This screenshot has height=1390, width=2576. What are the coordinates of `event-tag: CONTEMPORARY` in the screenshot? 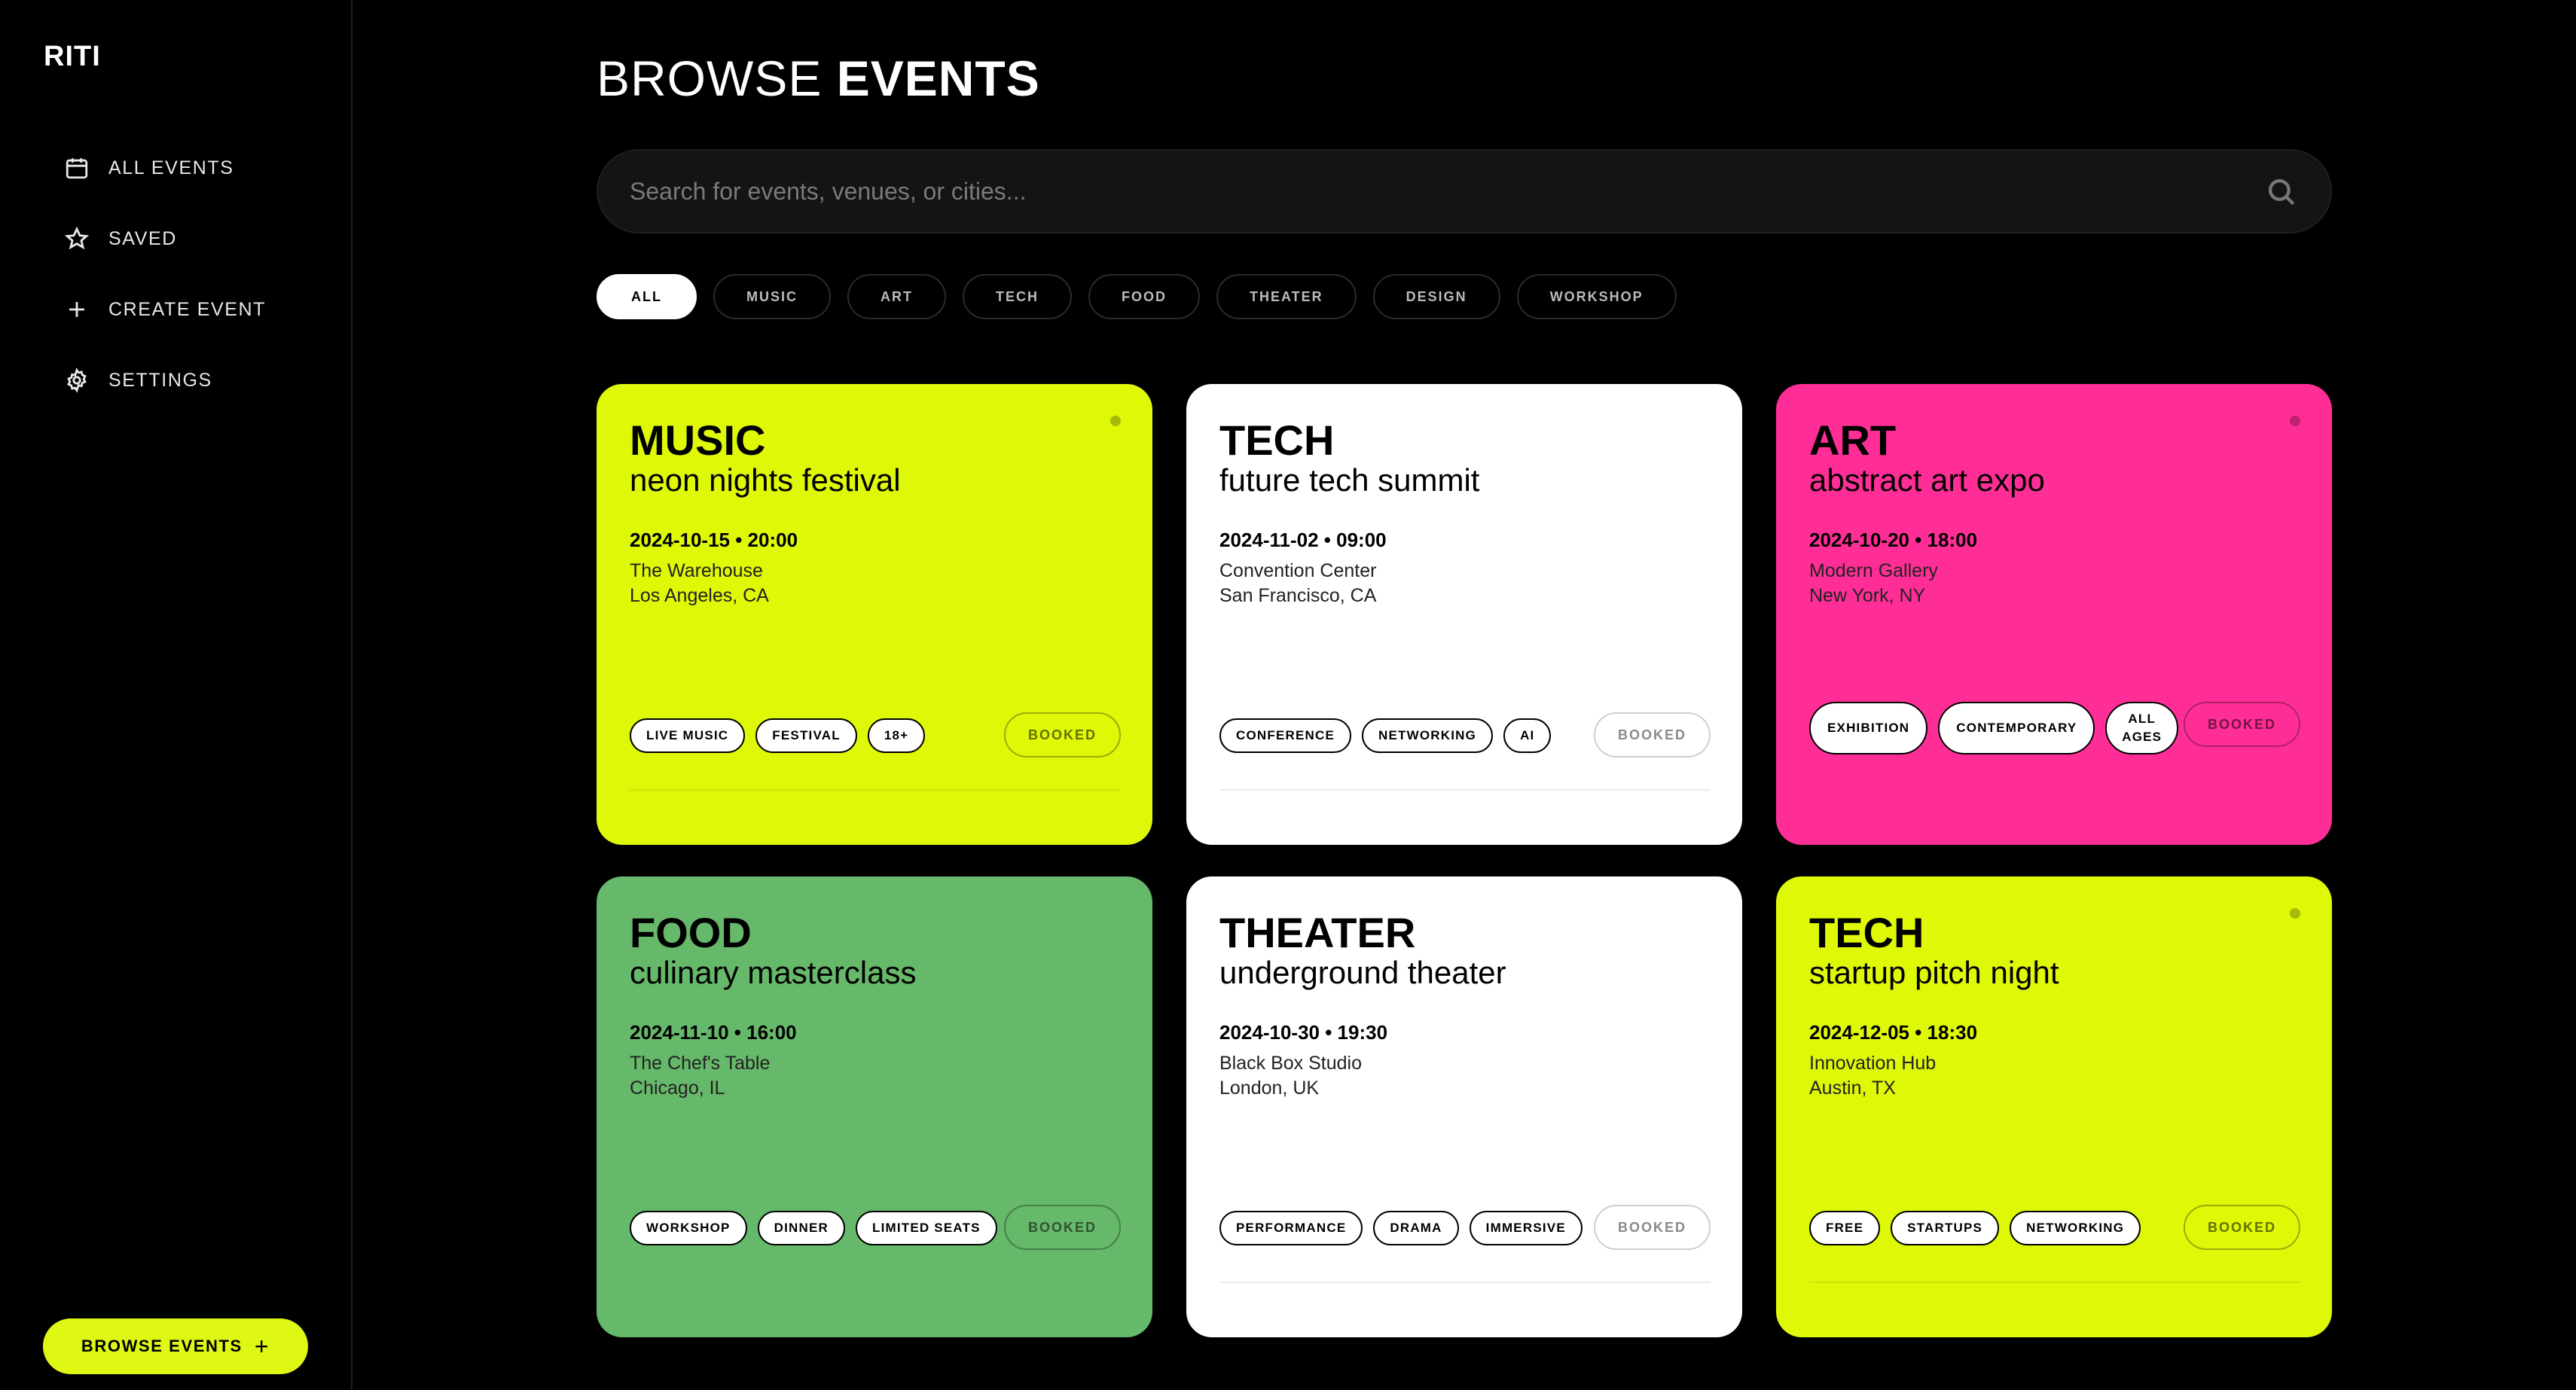 It's located at (2017, 728).